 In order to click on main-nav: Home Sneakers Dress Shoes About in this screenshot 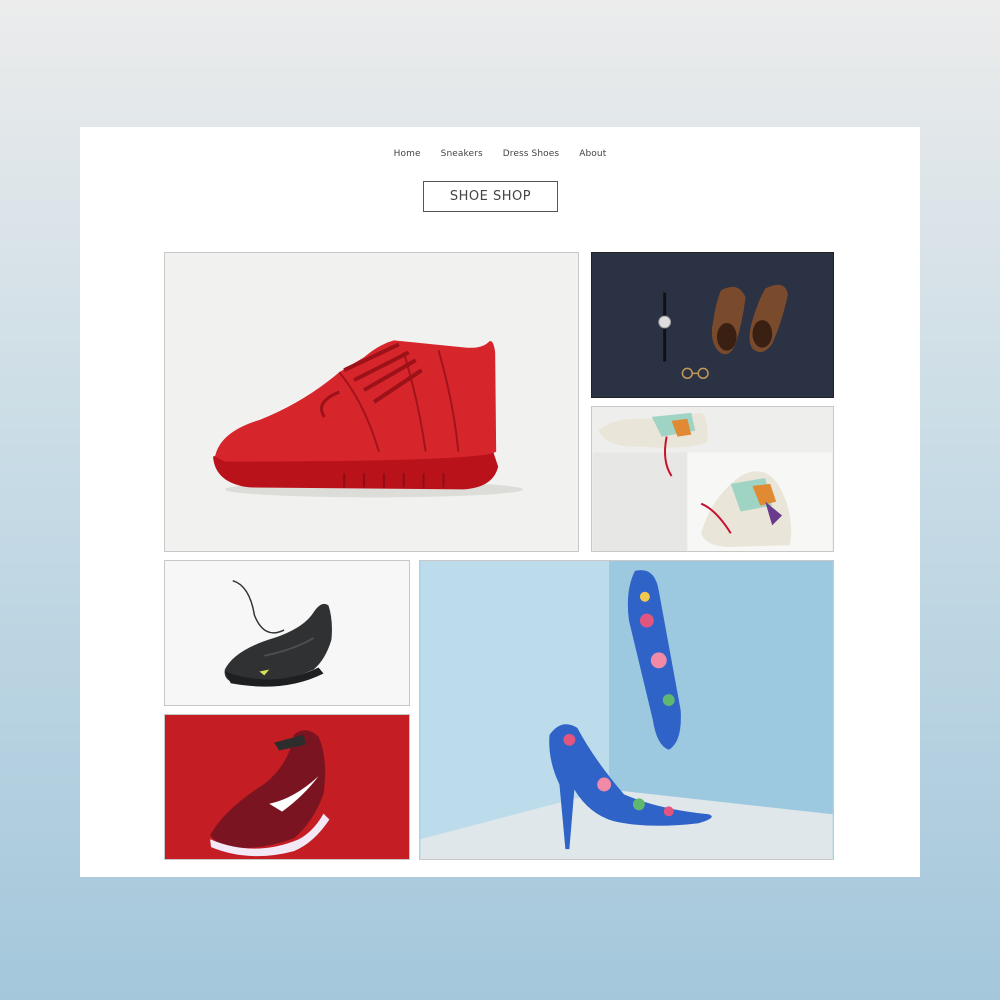, I will do `click(500, 154)`.